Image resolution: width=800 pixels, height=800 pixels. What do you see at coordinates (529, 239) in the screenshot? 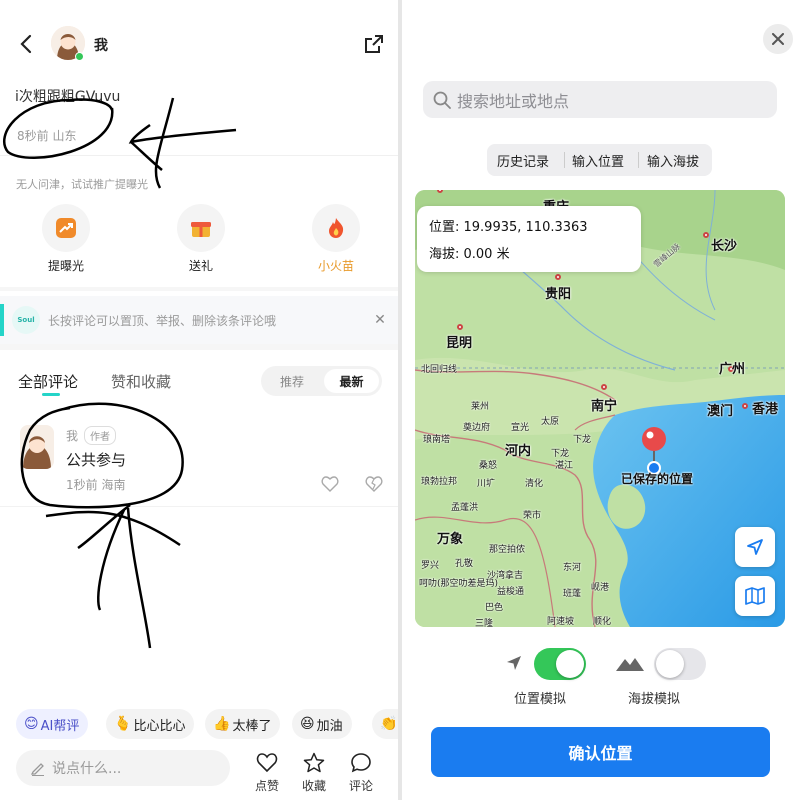
I see `coordinates-card: 位置: 19.9935, 110.3363 海拔: 0.00 米` at bounding box center [529, 239].